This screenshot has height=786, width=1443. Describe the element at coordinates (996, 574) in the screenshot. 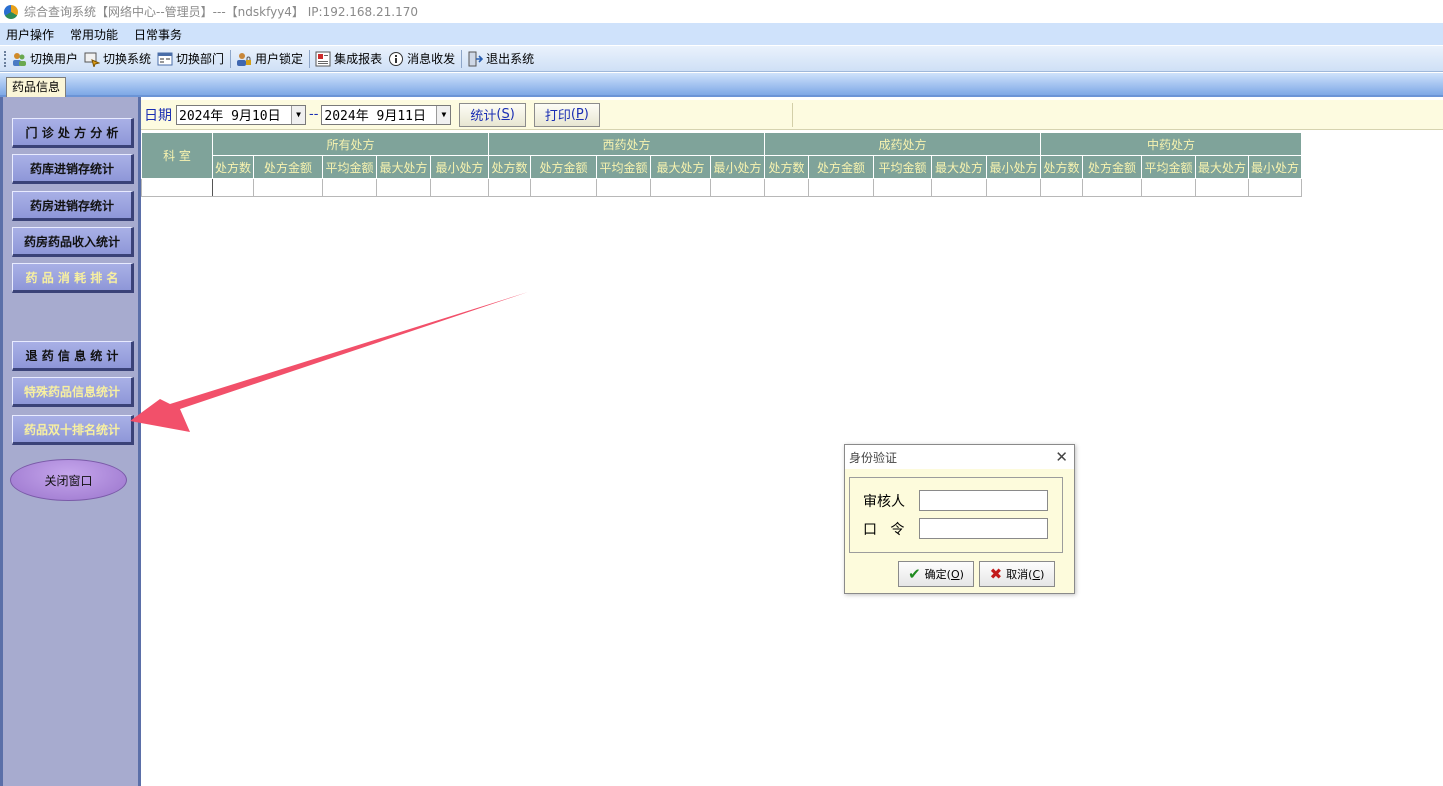

I see `x-mark-icon: ✖` at that location.